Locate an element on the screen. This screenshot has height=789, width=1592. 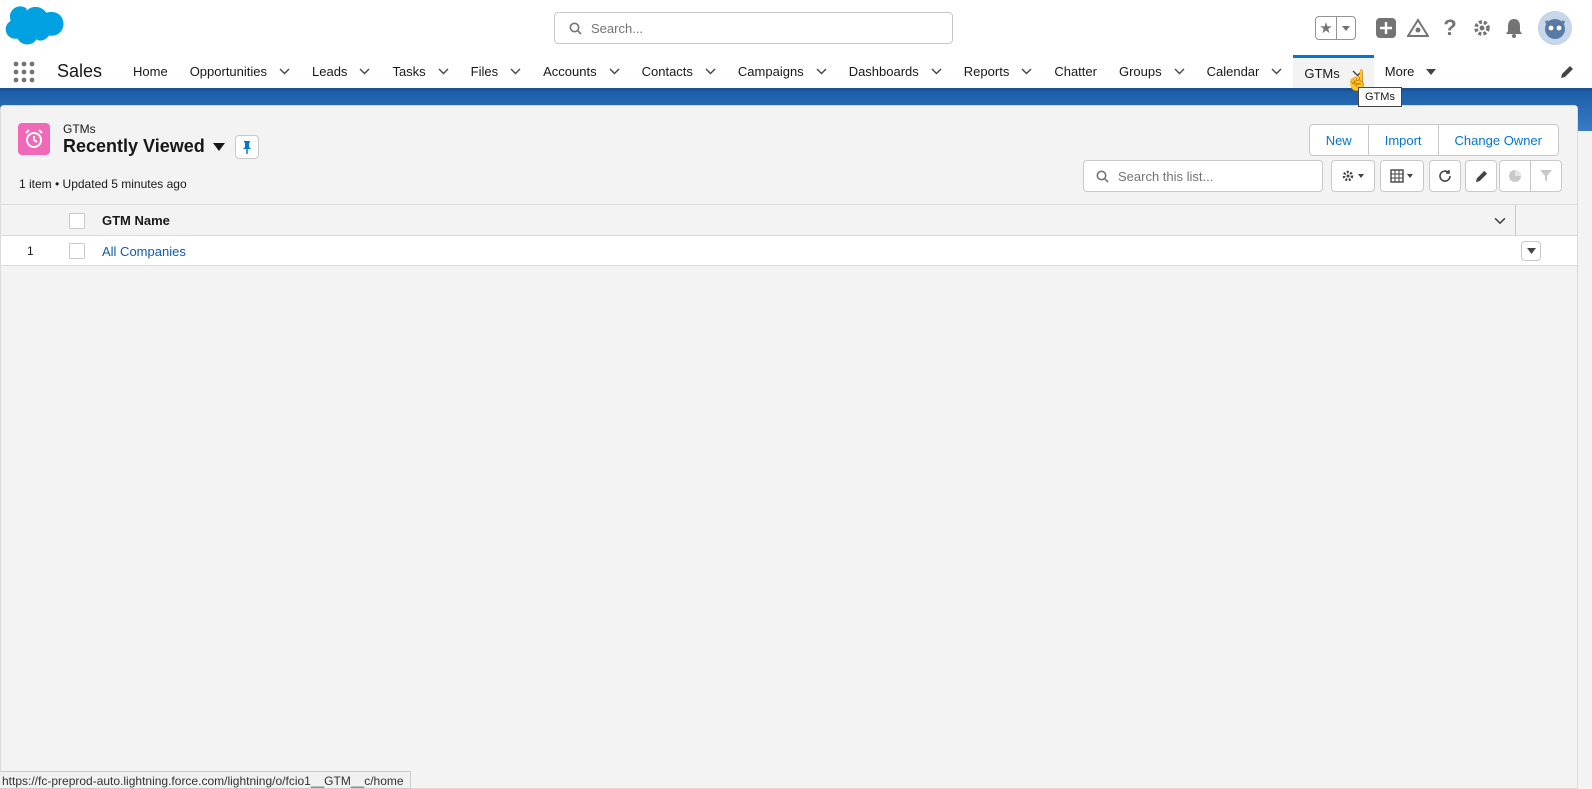
favorites-list-caret-icon is located at coordinates (1346, 28).